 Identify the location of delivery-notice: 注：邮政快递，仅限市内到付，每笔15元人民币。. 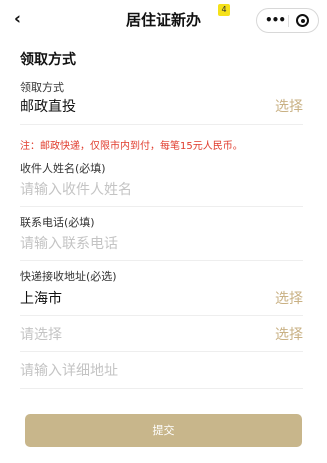
(131, 146).